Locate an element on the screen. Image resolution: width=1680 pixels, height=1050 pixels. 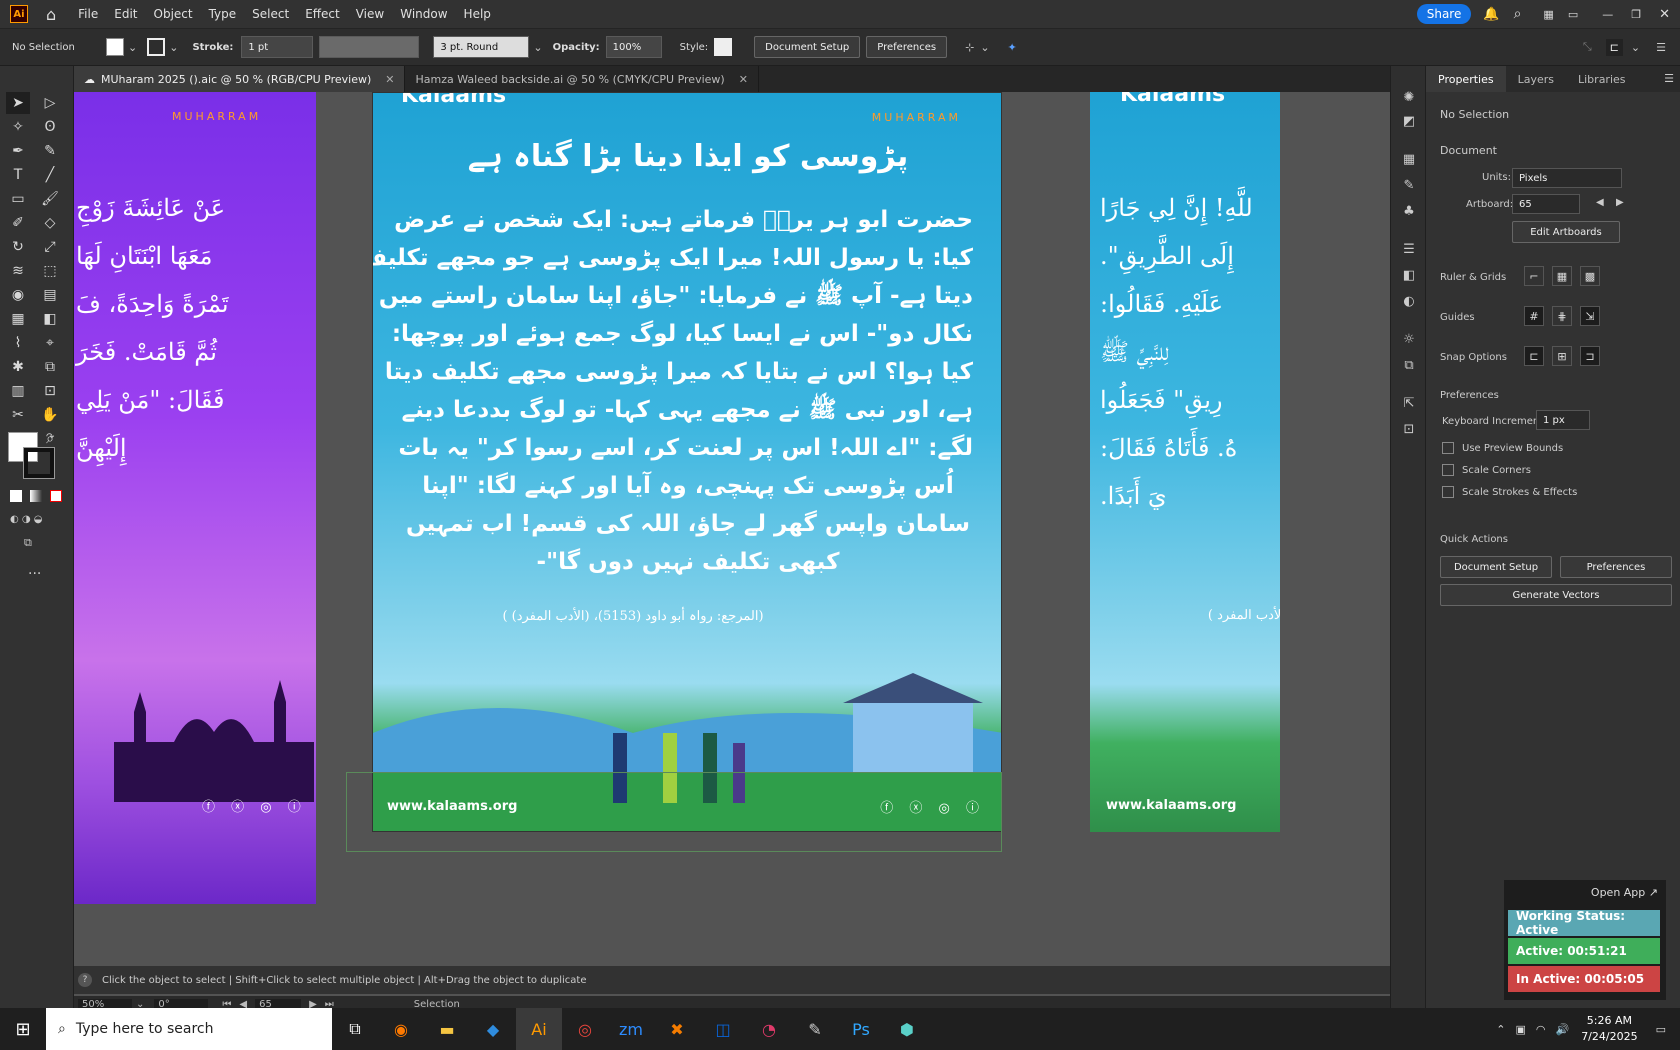
appearance-icon: ☼ is located at coordinates (1409, 339).